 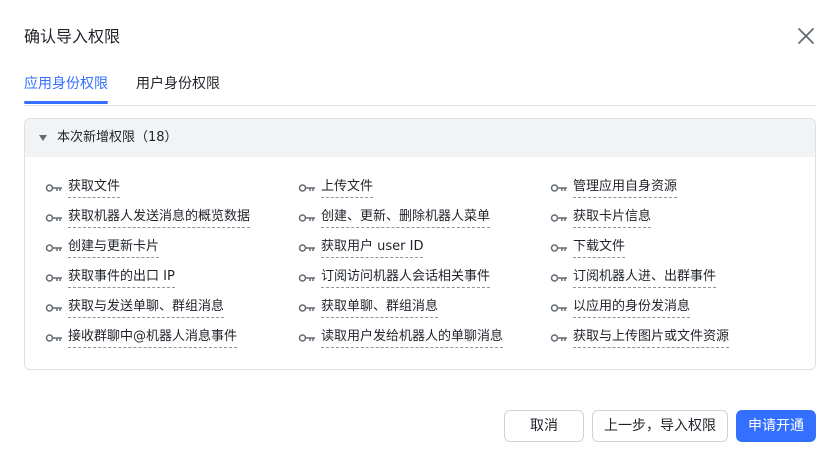 I want to click on permission-item: 上传文件, so click(x=336, y=188).